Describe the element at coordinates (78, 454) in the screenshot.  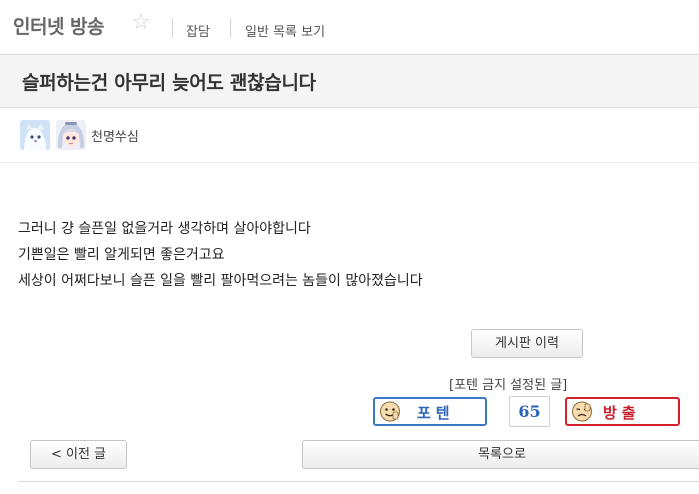
I see `previous-post-button: < 이전 글` at that location.